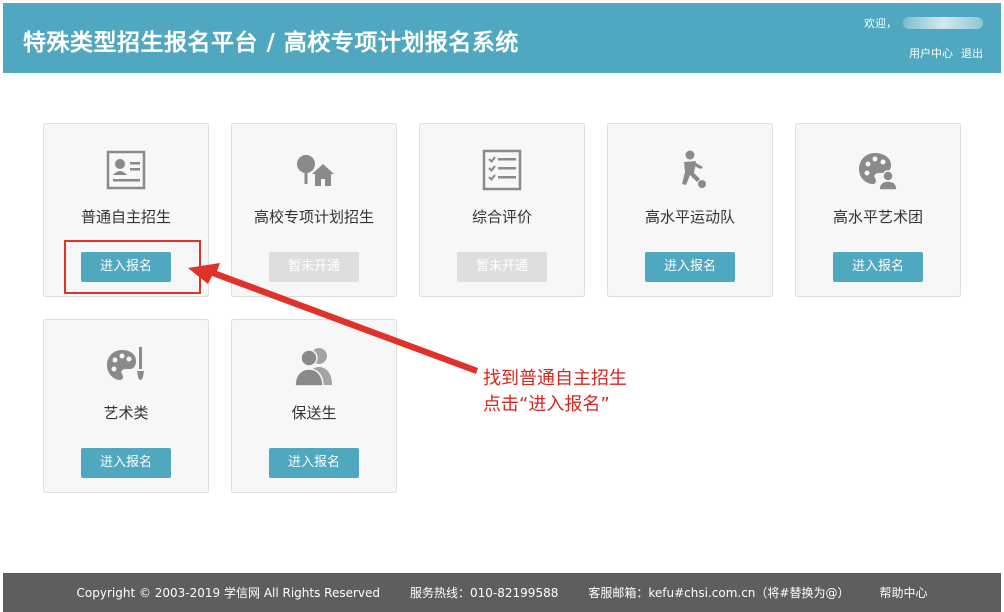 The image size is (1004, 612). Describe the element at coordinates (546, 404) in the screenshot. I see `annotation-line-2: 点击“进入报名”` at that location.